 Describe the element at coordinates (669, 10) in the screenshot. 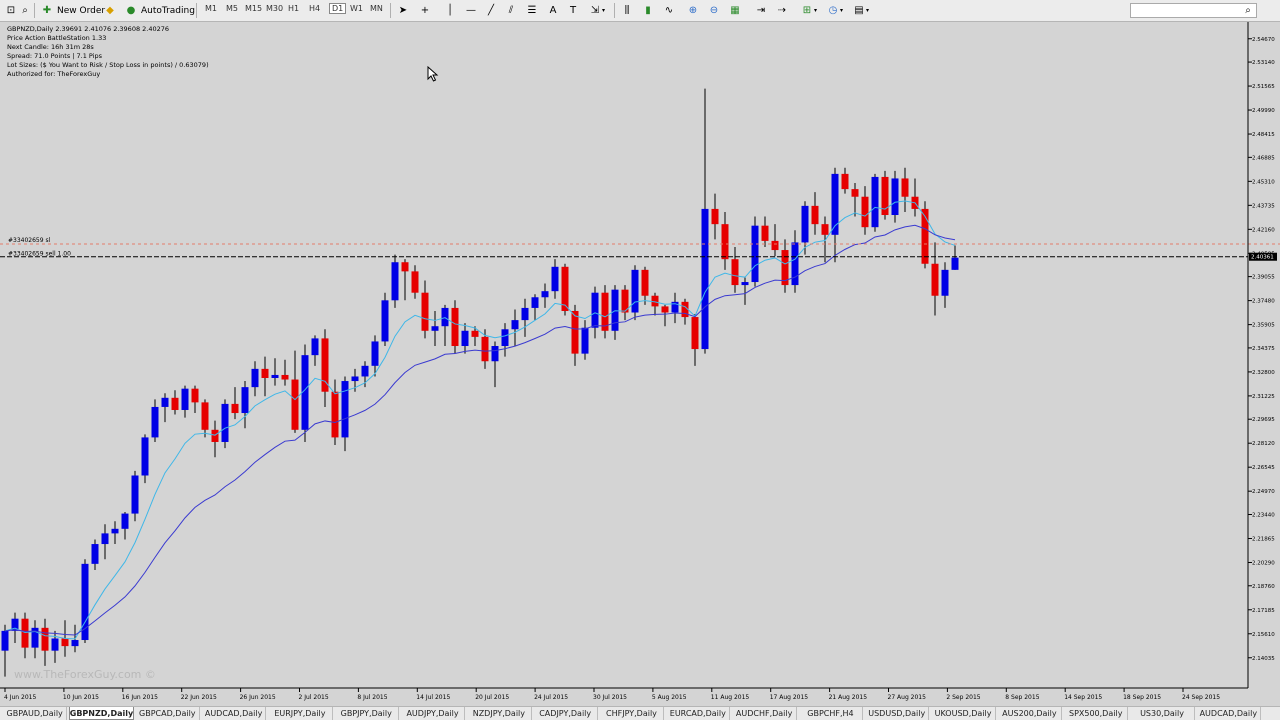

I see `line-chart-icon: ∿` at that location.